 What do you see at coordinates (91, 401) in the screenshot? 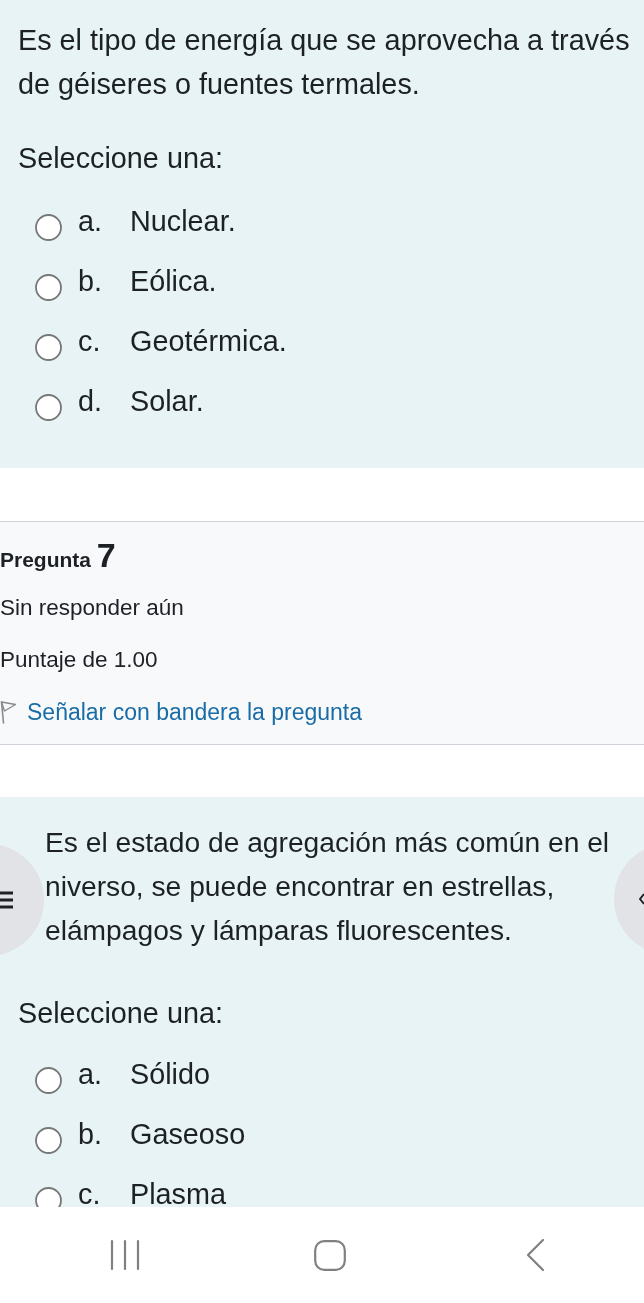
I see `option-letter: d.` at bounding box center [91, 401].